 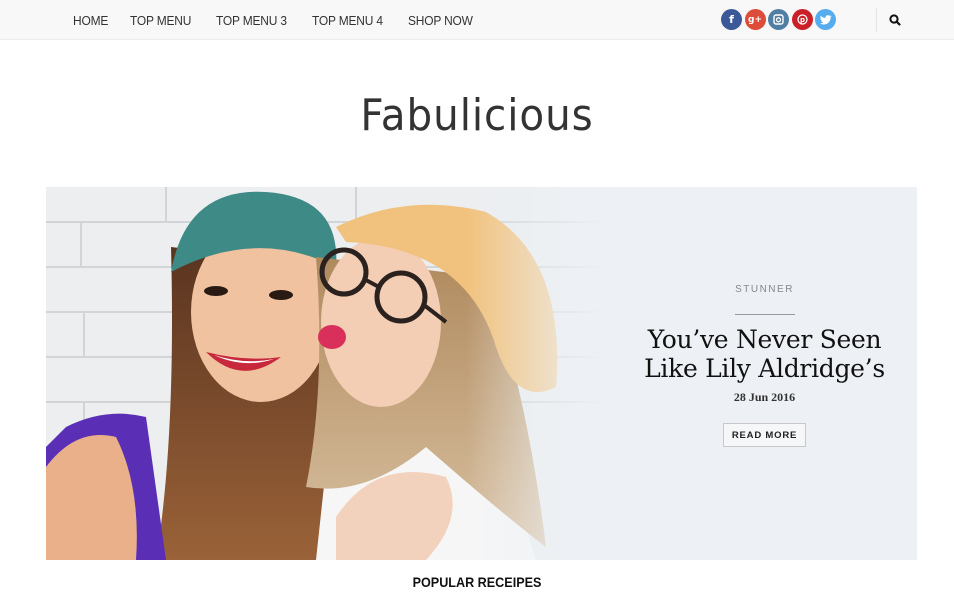 What do you see at coordinates (90, 20) in the screenshot?
I see `nav-item-home: HOME` at bounding box center [90, 20].